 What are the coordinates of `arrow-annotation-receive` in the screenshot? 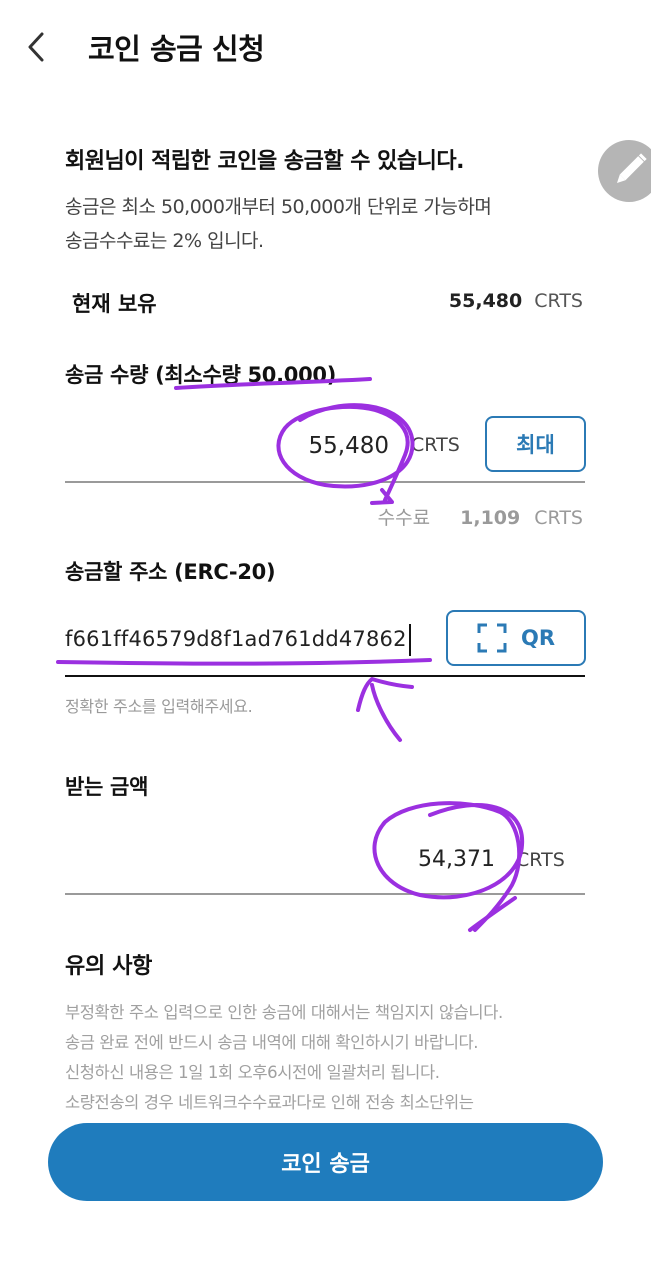 It's located at (492, 914).